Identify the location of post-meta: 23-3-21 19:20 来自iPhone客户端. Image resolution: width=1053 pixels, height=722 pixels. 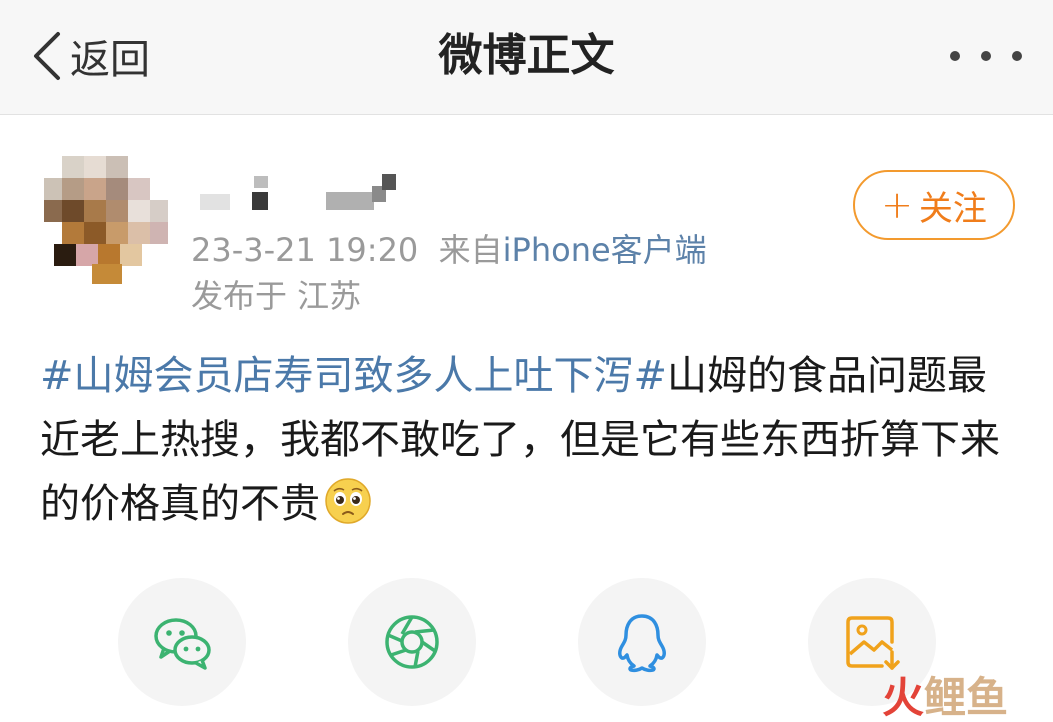
(449, 250).